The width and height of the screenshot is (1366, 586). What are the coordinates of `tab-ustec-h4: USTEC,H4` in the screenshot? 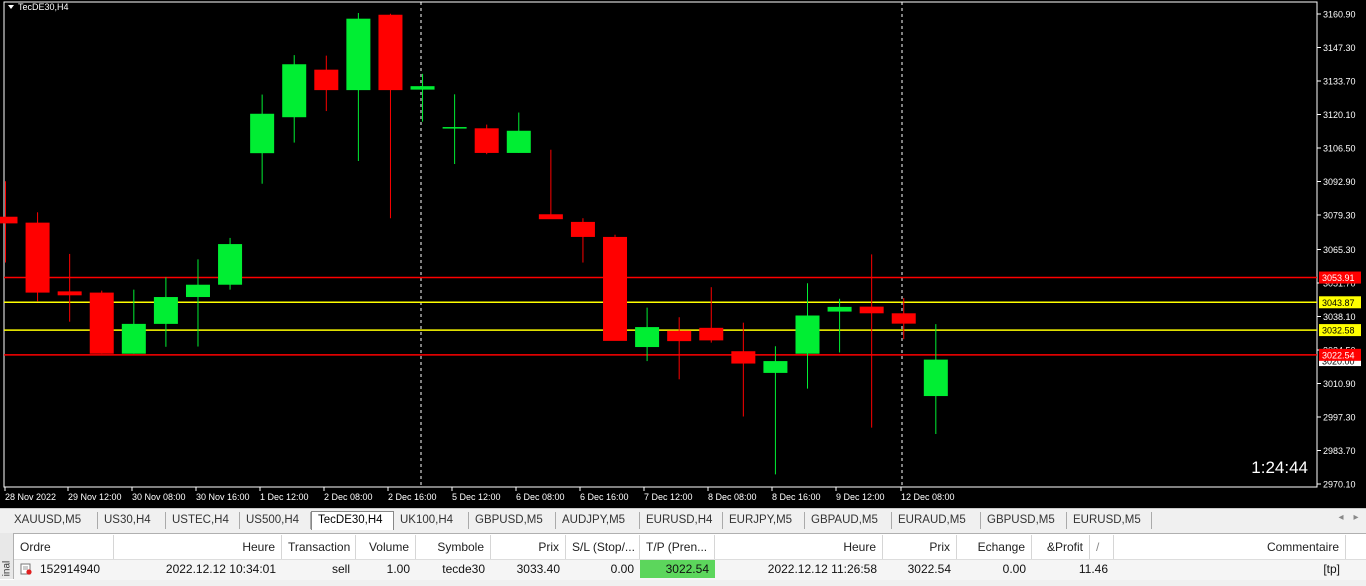 It's located at (203, 520).